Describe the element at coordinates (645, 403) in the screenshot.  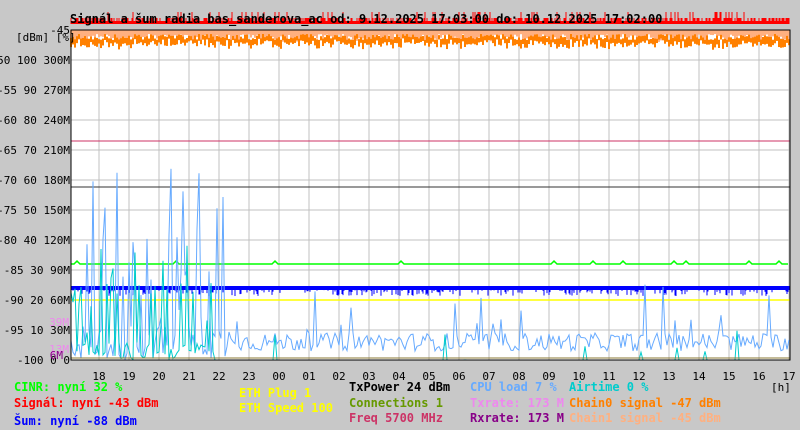
I see `legend-chain0: Chain0 signal -47 dBm` at that location.